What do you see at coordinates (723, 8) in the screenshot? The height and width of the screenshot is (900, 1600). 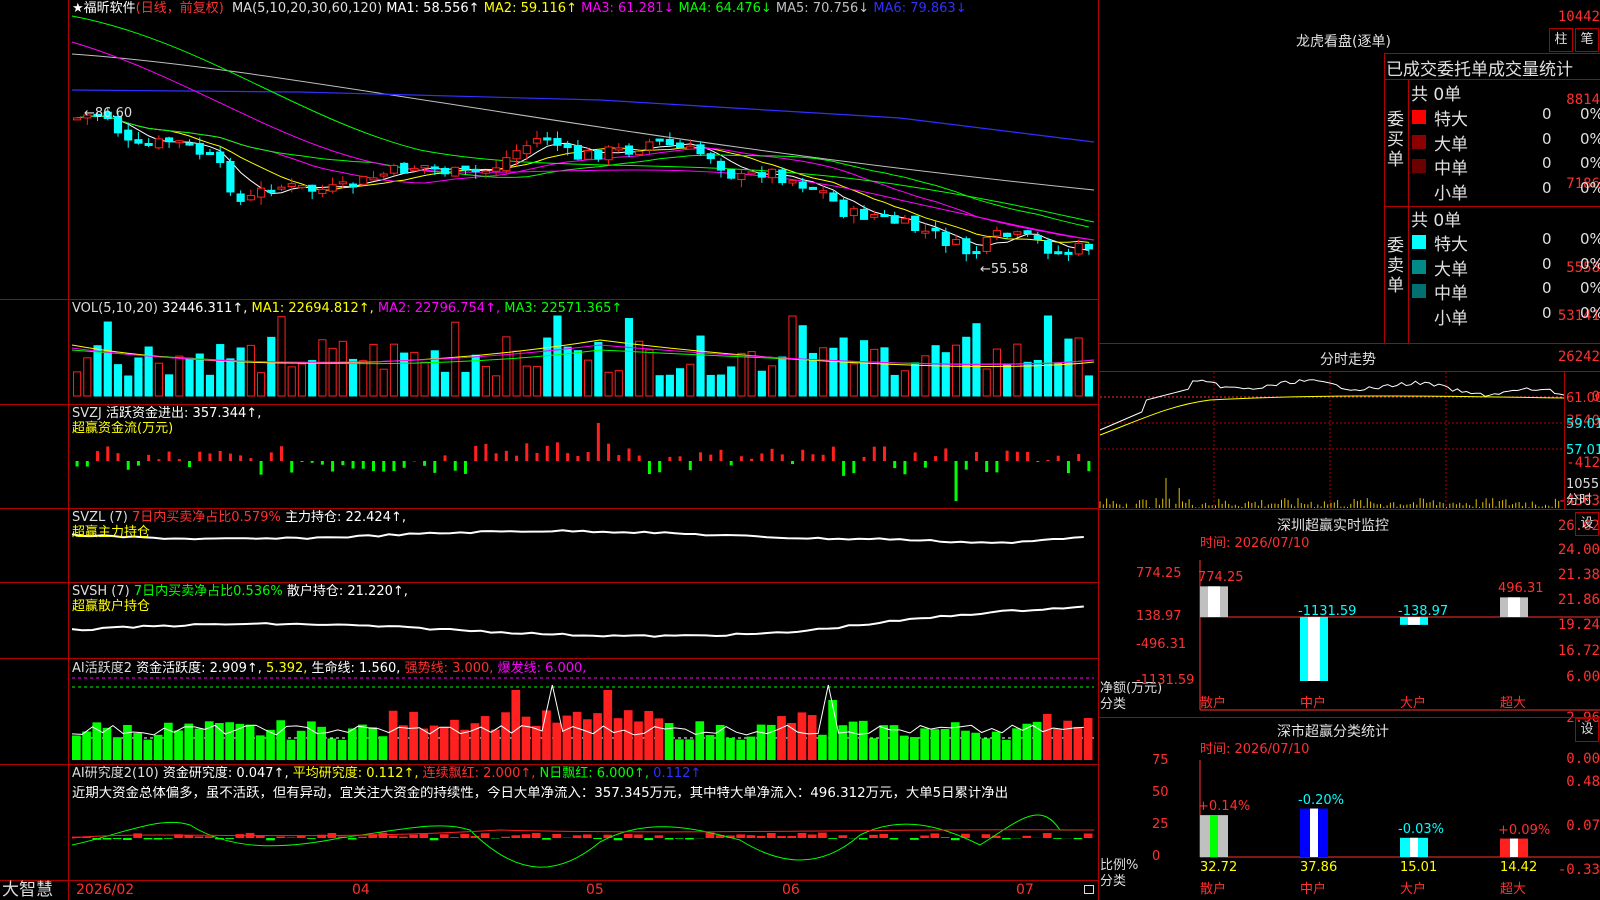 I see `ma4-value: MA4: 64.476↓` at bounding box center [723, 8].